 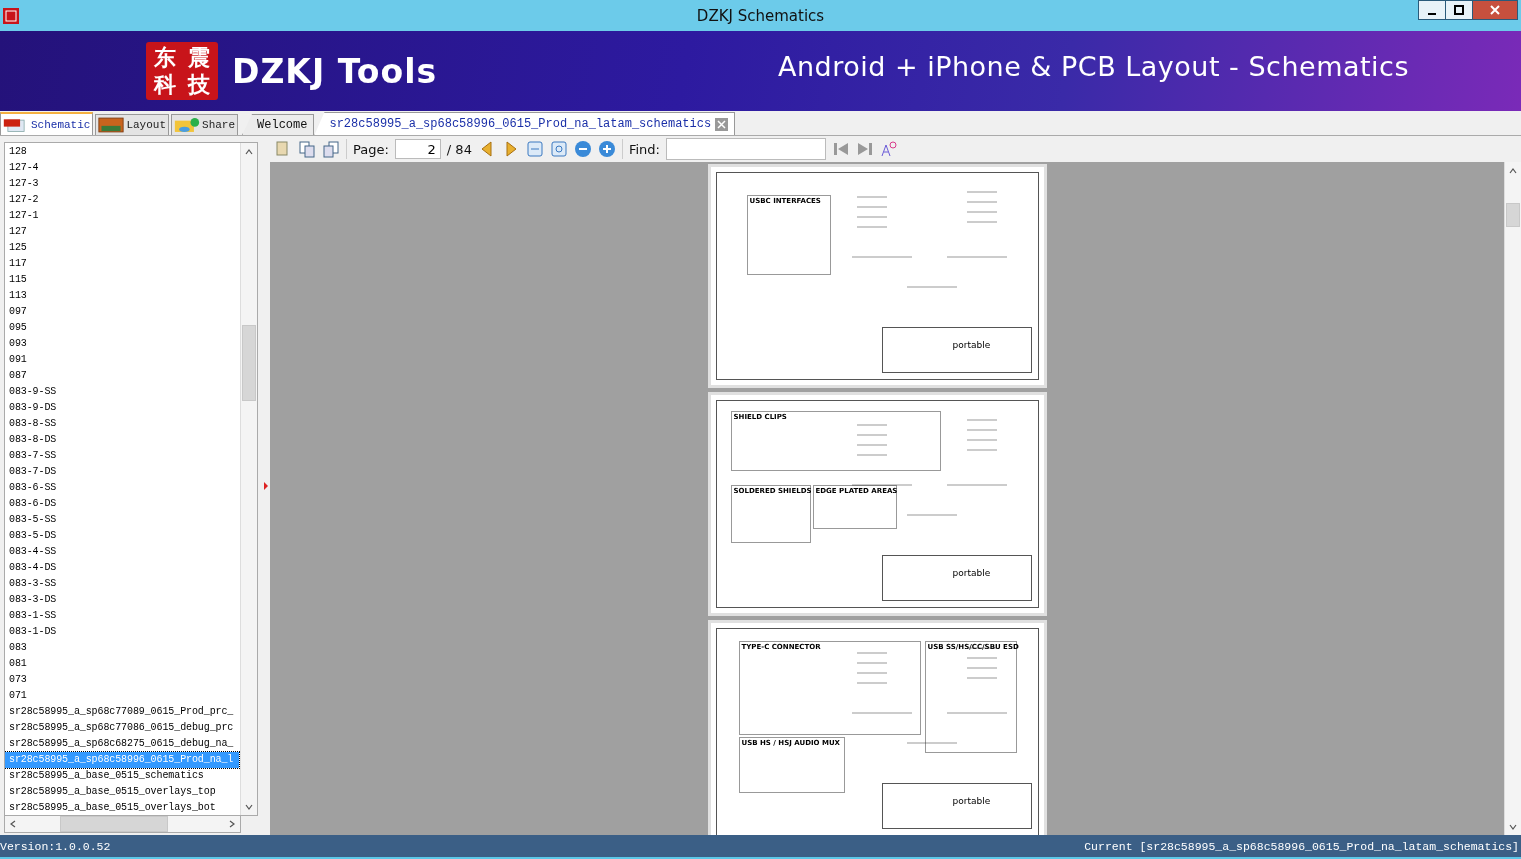 What do you see at coordinates (459, 149) in the screenshot?
I see `page-total: / 84` at bounding box center [459, 149].